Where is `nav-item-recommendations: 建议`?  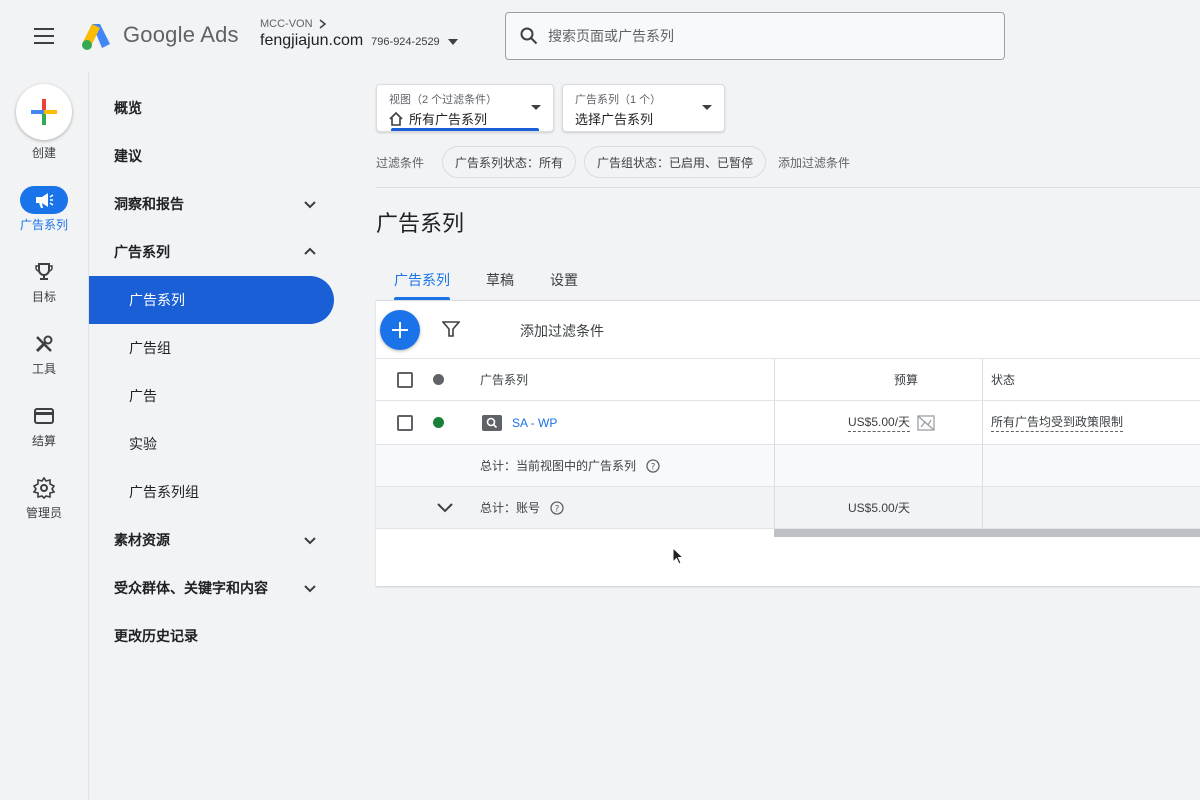
nav-item-recommendations: 建议 is located at coordinates (211, 156).